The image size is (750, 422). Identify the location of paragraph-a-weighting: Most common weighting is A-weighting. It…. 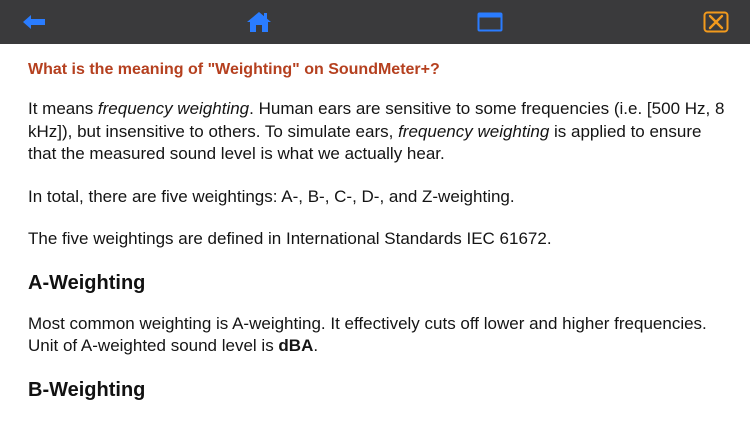
(367, 334).